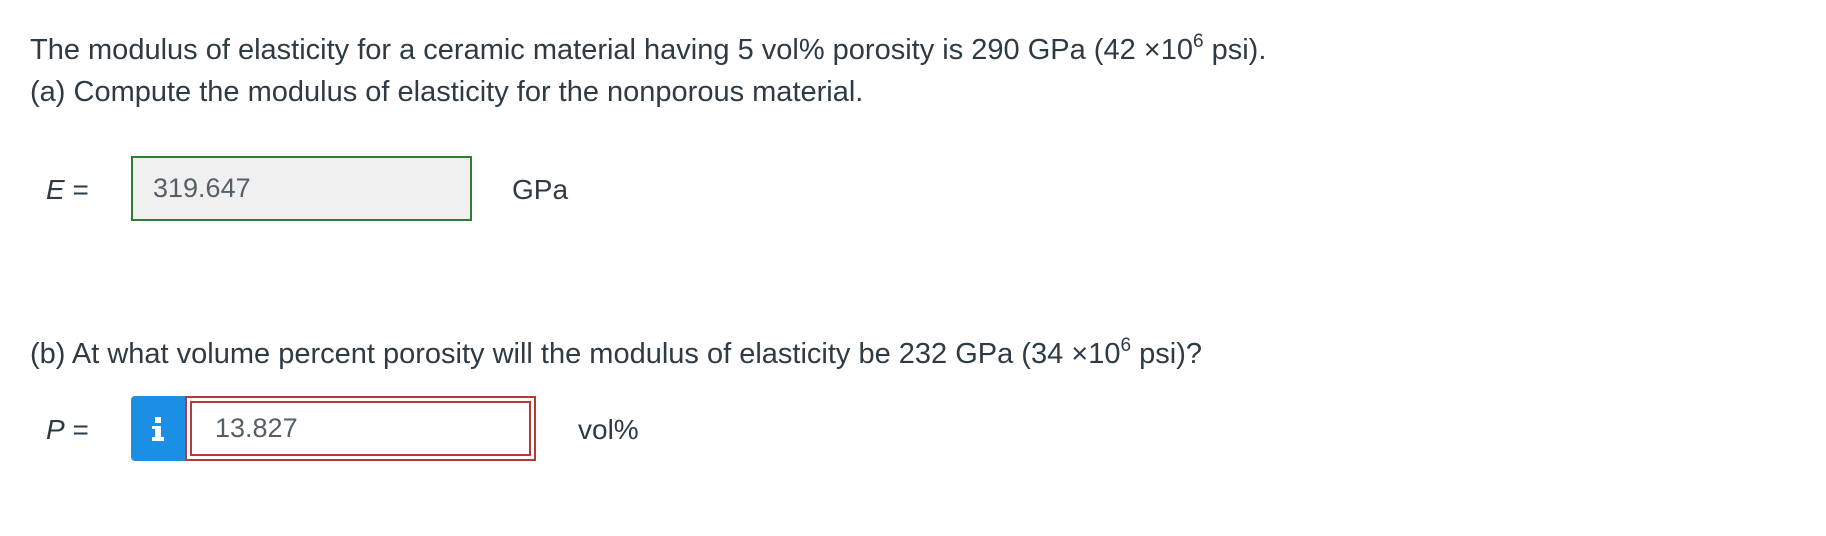 Image resolution: width=1826 pixels, height=536 pixels. What do you see at coordinates (1166, 354) in the screenshot?
I see `part-b-text-end: psi)?` at bounding box center [1166, 354].